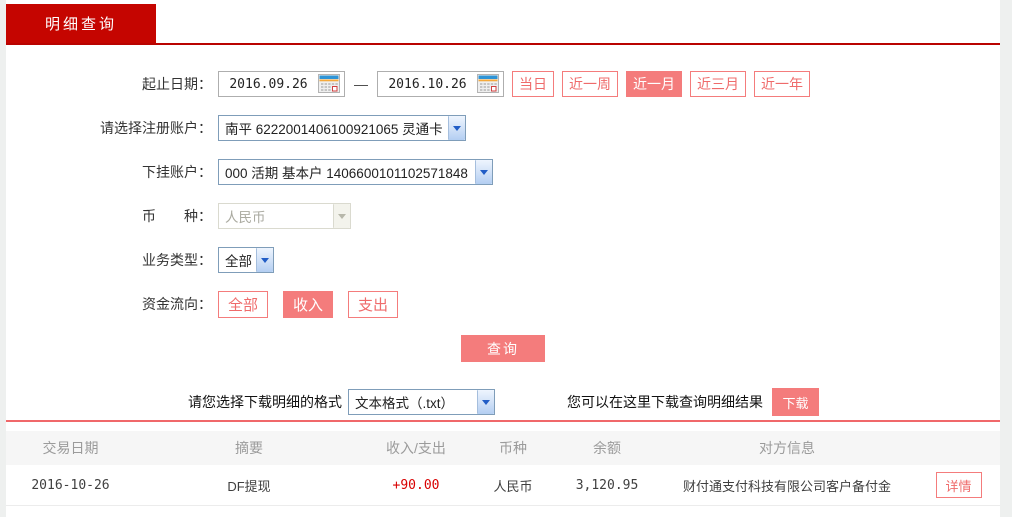 The image size is (1012, 517). I want to click on download-format-label: 请您选择下载明细的格式, so click(265, 402).